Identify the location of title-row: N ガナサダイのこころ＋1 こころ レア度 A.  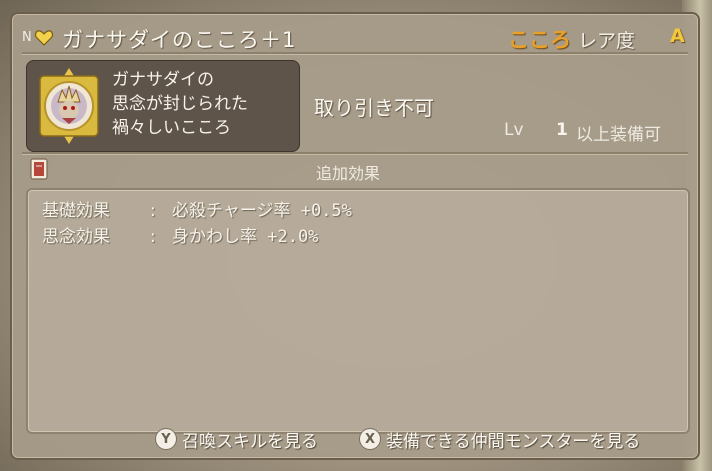
(355, 37).